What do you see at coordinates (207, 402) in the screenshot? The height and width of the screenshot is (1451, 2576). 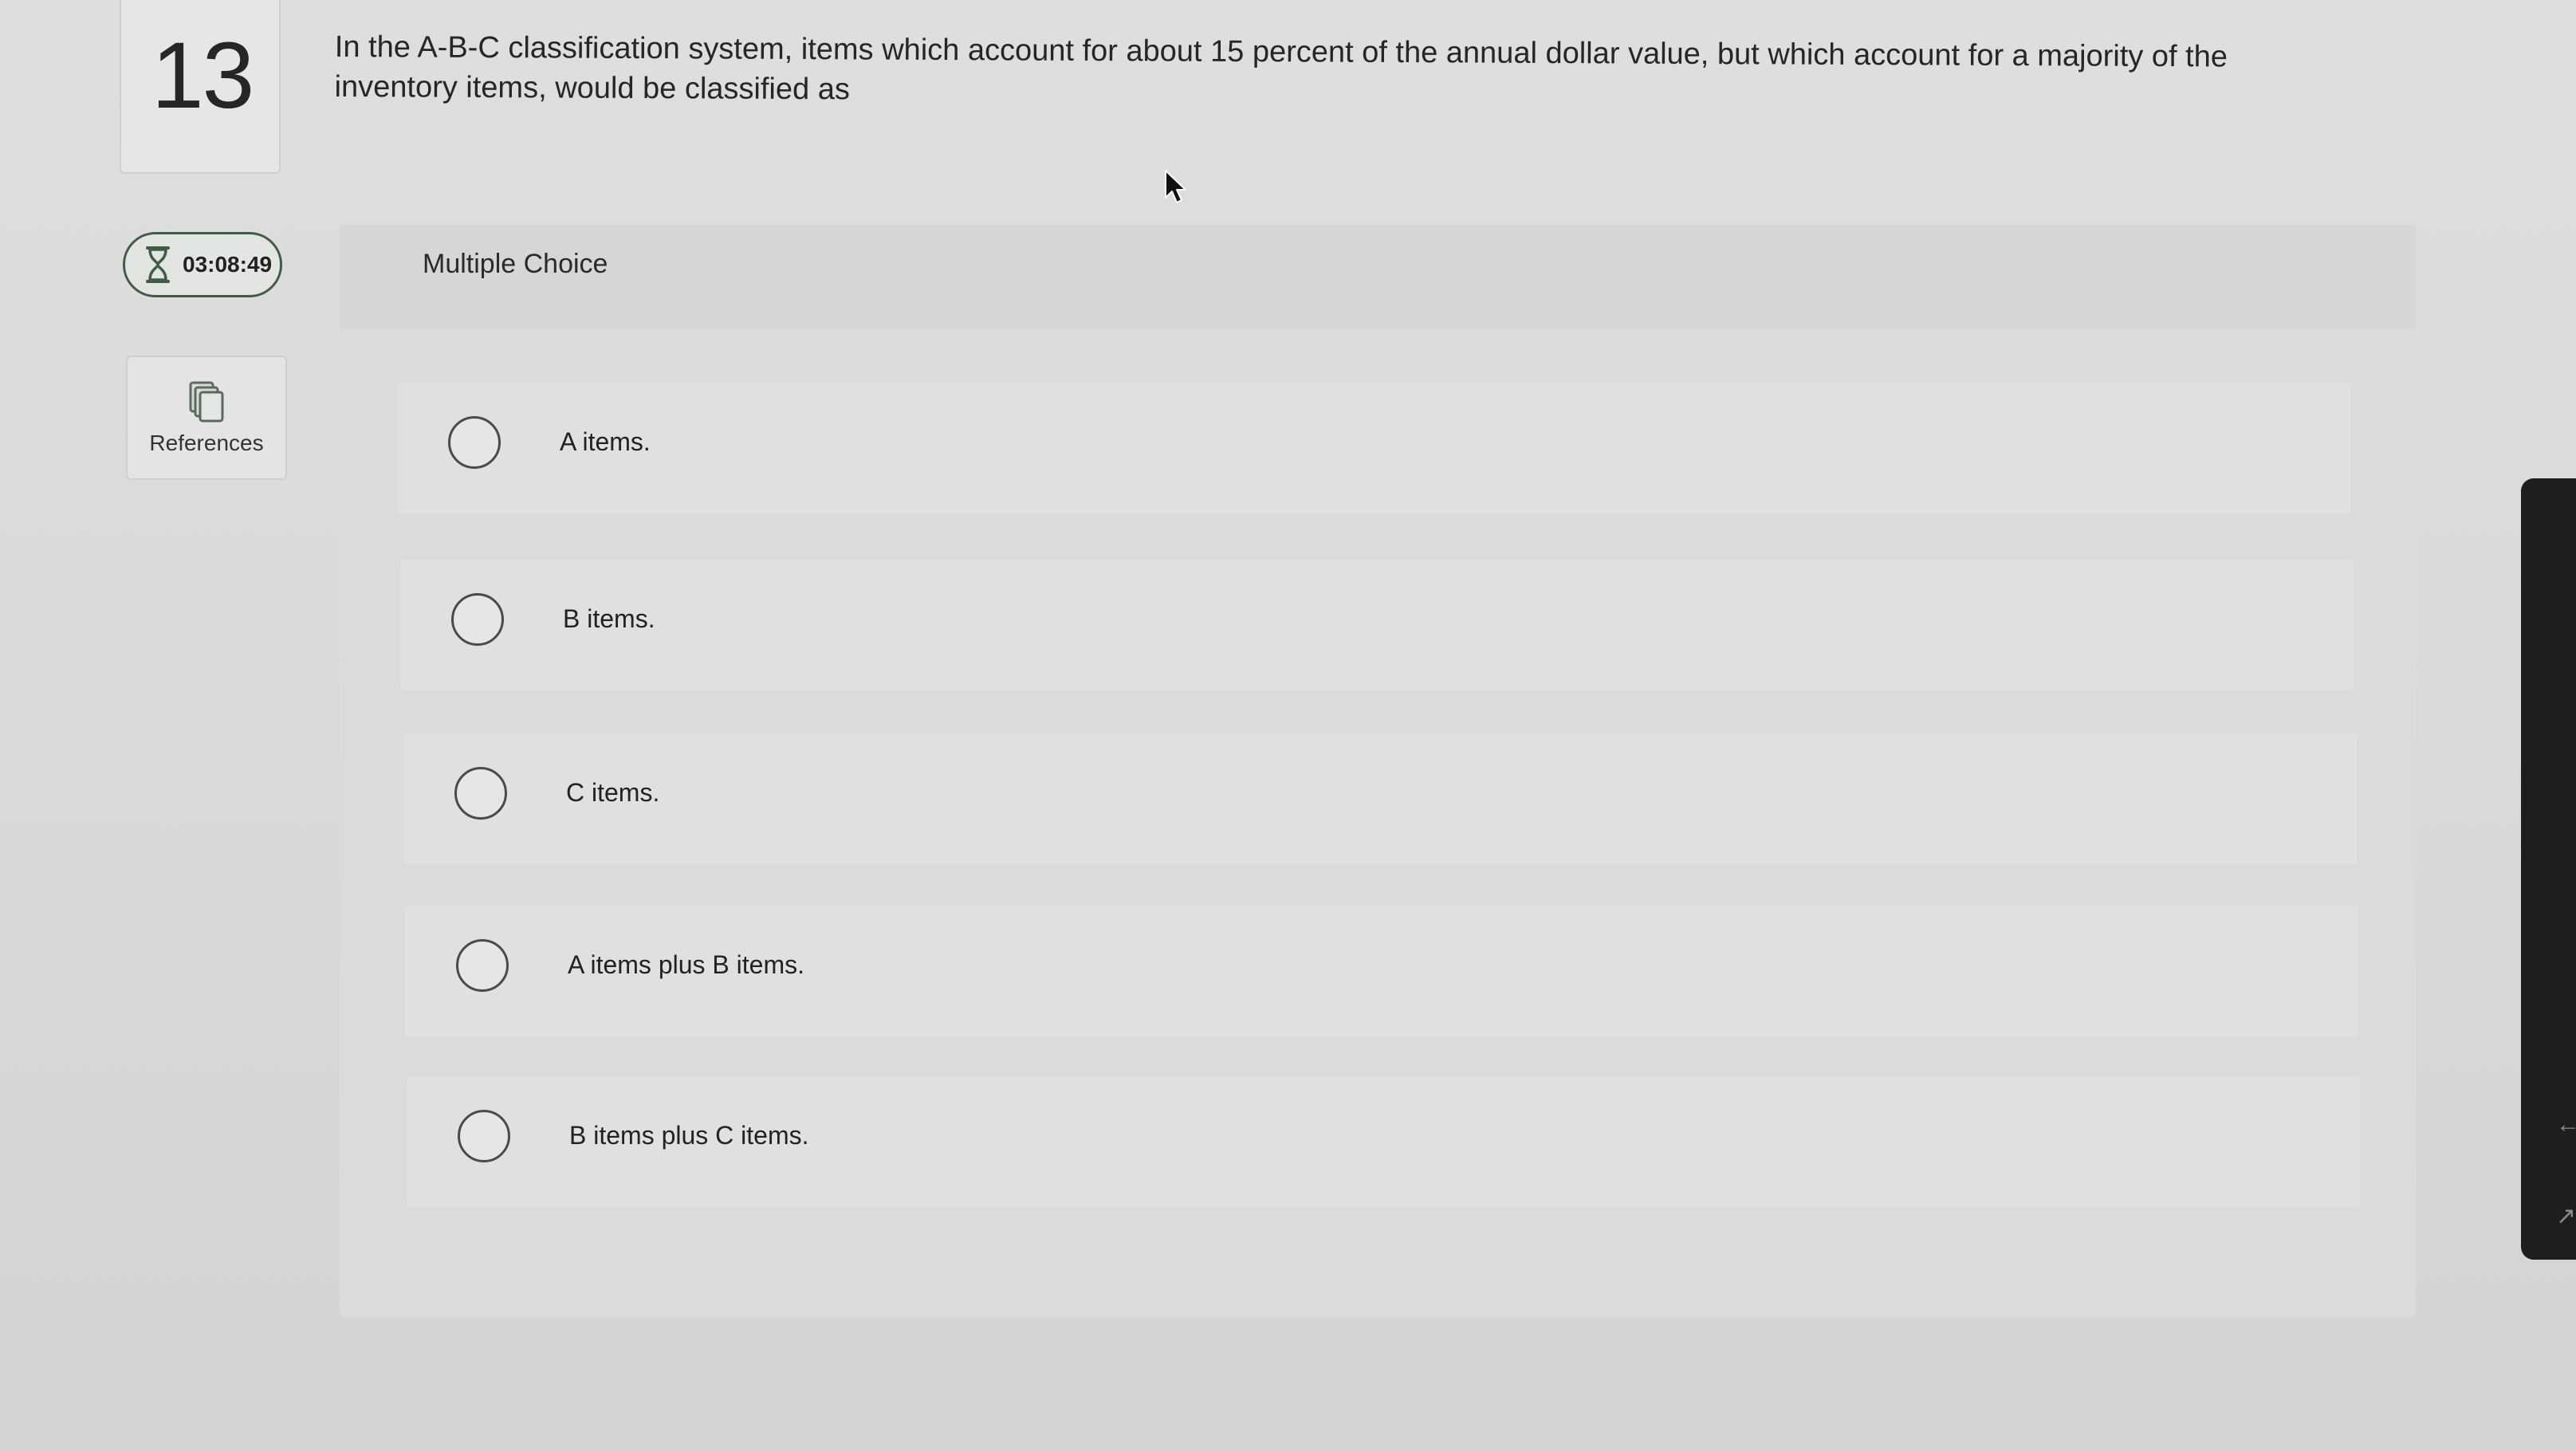 I see `copy-pages-icon` at bounding box center [207, 402].